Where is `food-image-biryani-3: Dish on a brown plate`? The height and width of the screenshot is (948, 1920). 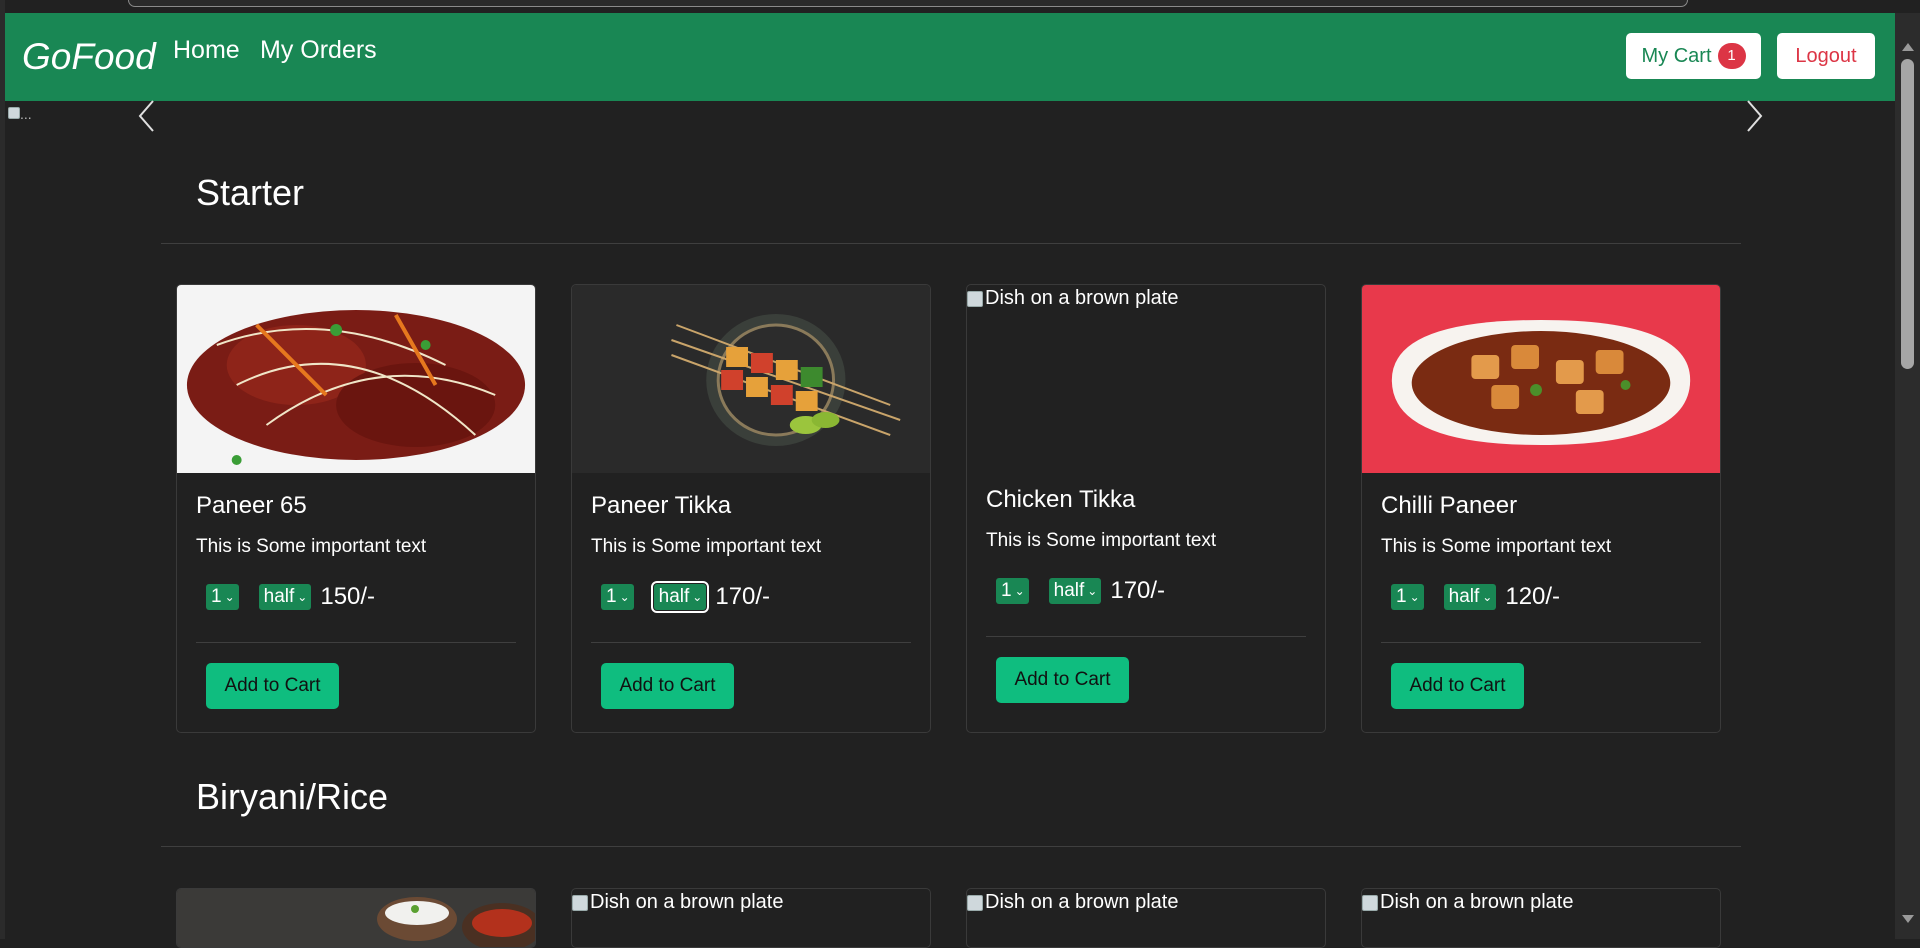
food-image-biryani-3: Dish on a brown plate is located at coordinates (1072, 902).